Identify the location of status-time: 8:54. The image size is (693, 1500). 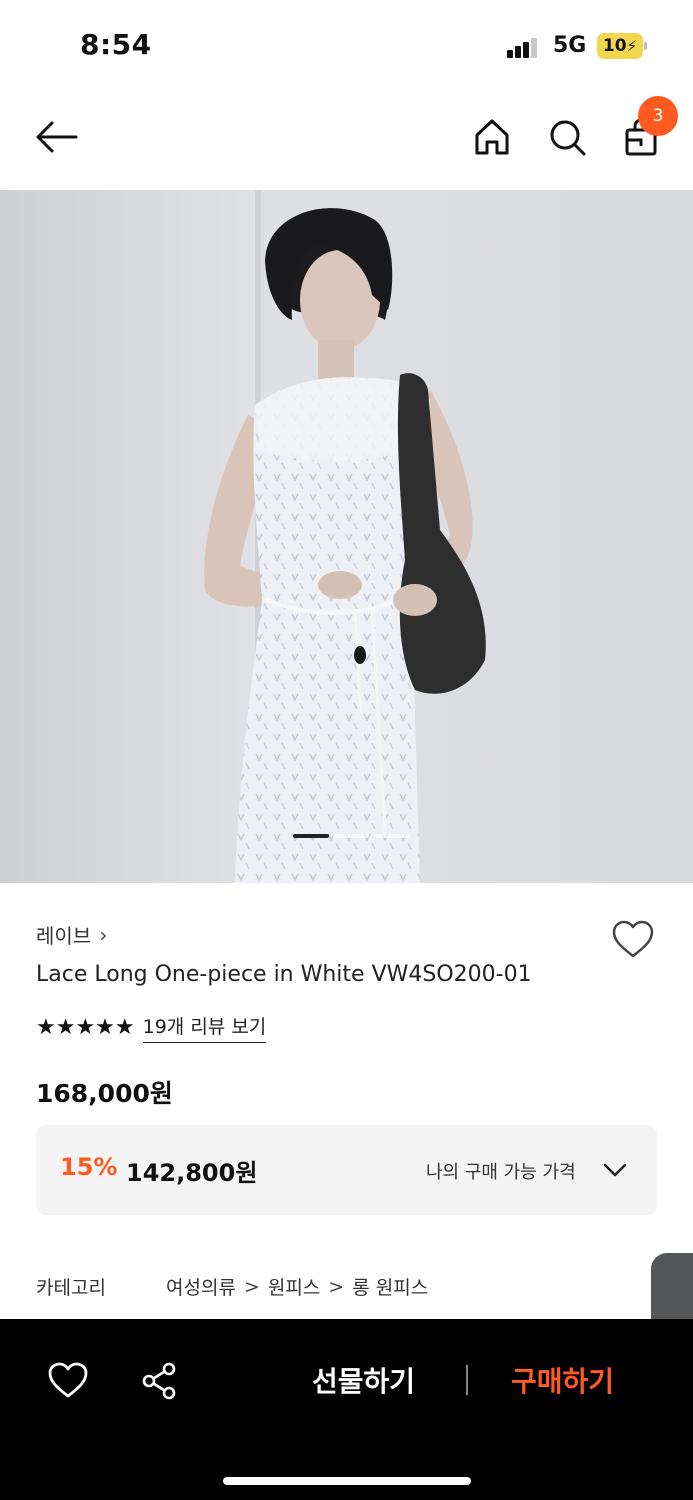
(116, 44).